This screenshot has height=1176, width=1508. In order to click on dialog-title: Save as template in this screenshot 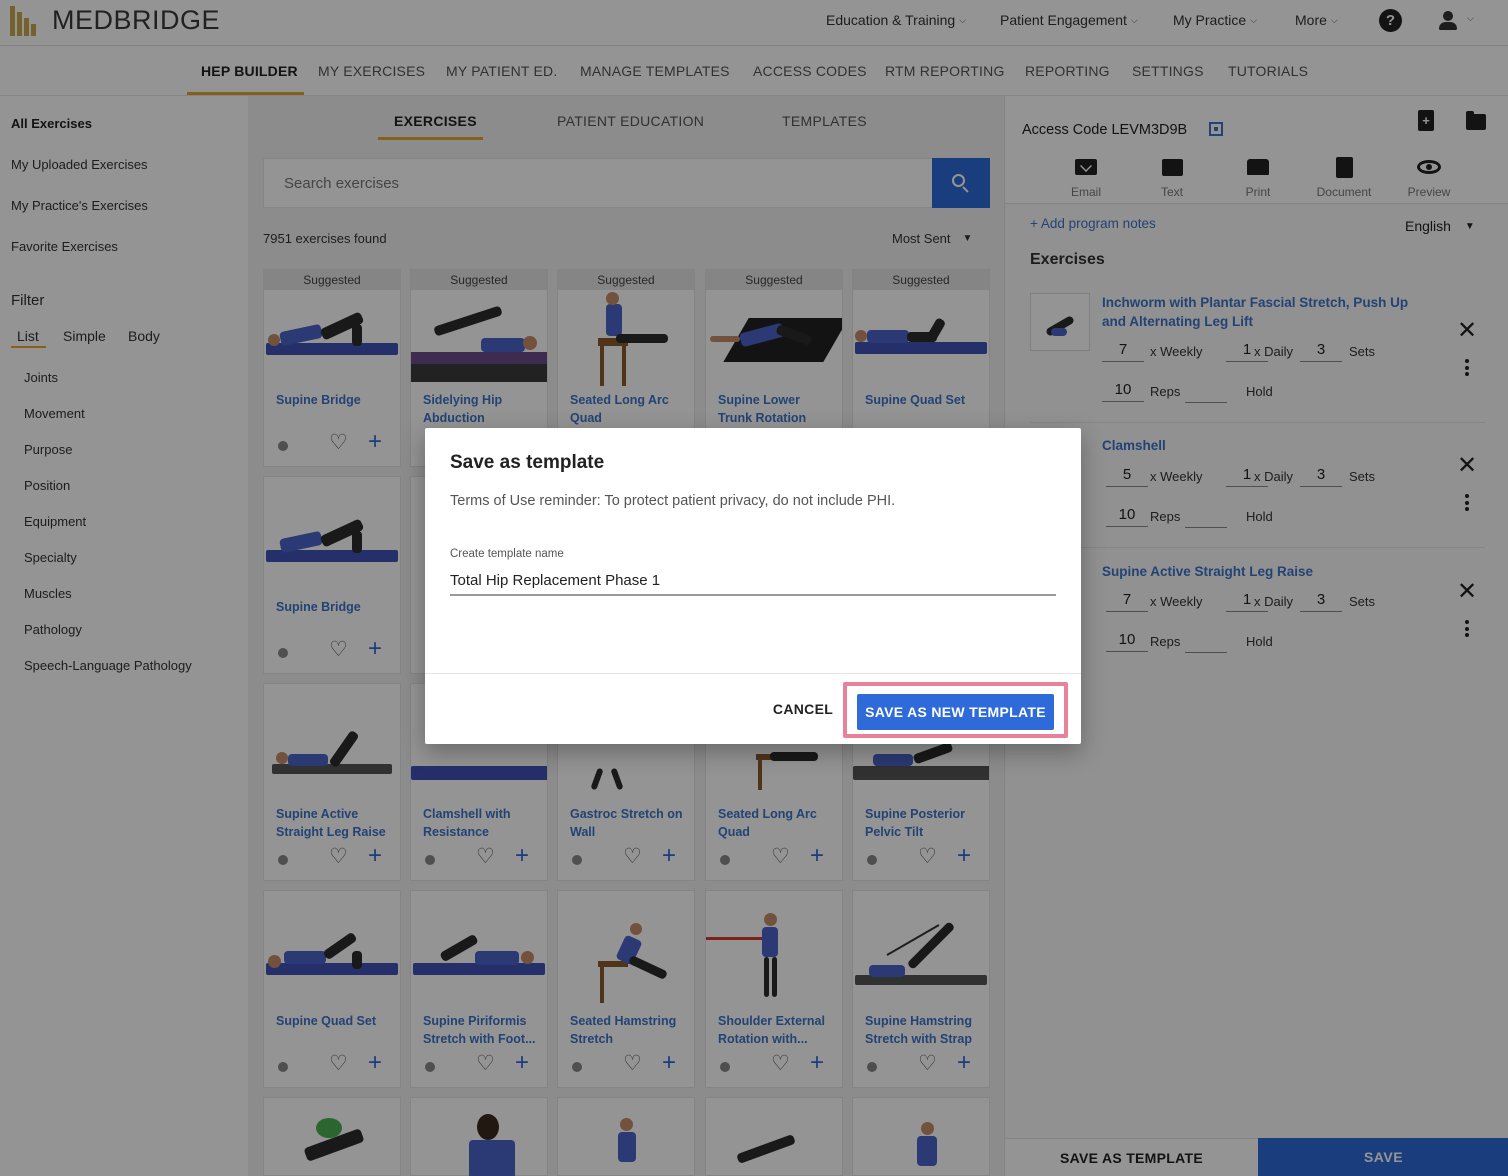, I will do `click(527, 462)`.